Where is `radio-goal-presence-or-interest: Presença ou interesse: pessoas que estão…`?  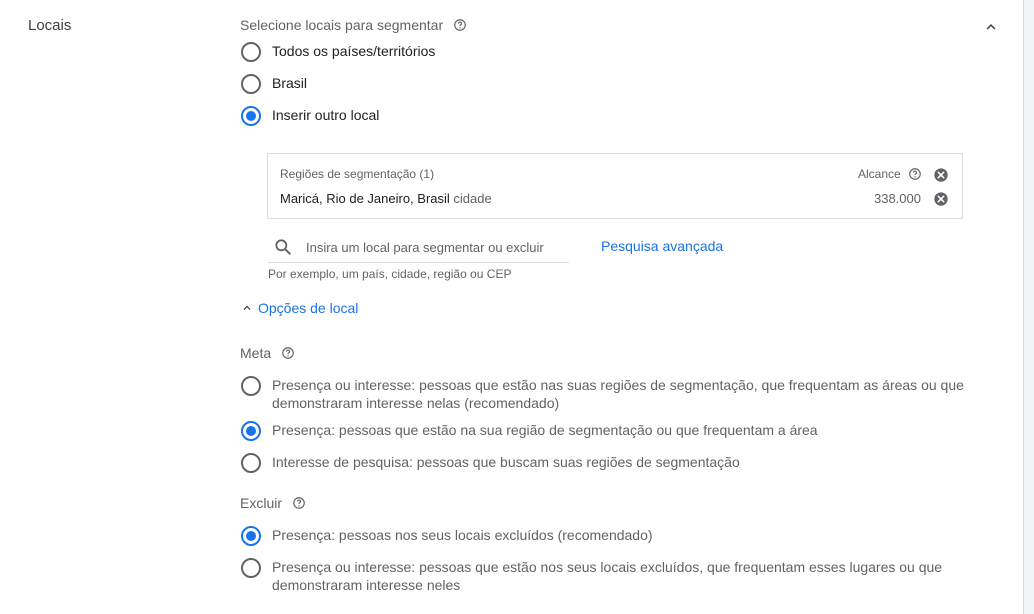 radio-goal-presence-or-interest: Presença ou interesse: pessoas que estão… is located at coordinates (602, 394).